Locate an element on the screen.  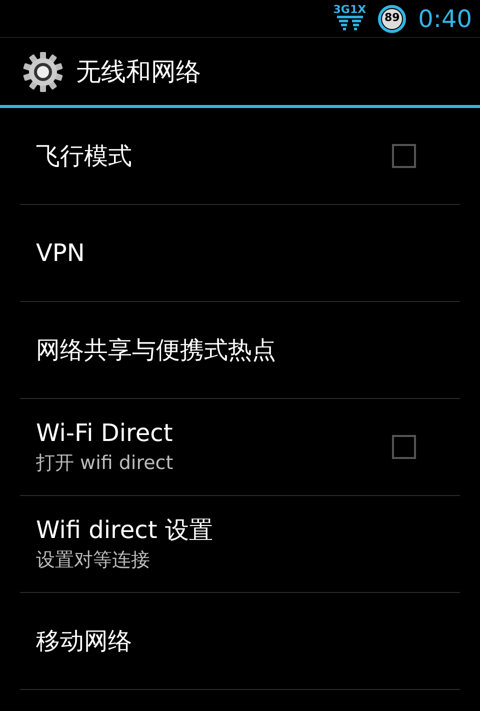
setting-title: 飞行模式 is located at coordinates (84, 156).